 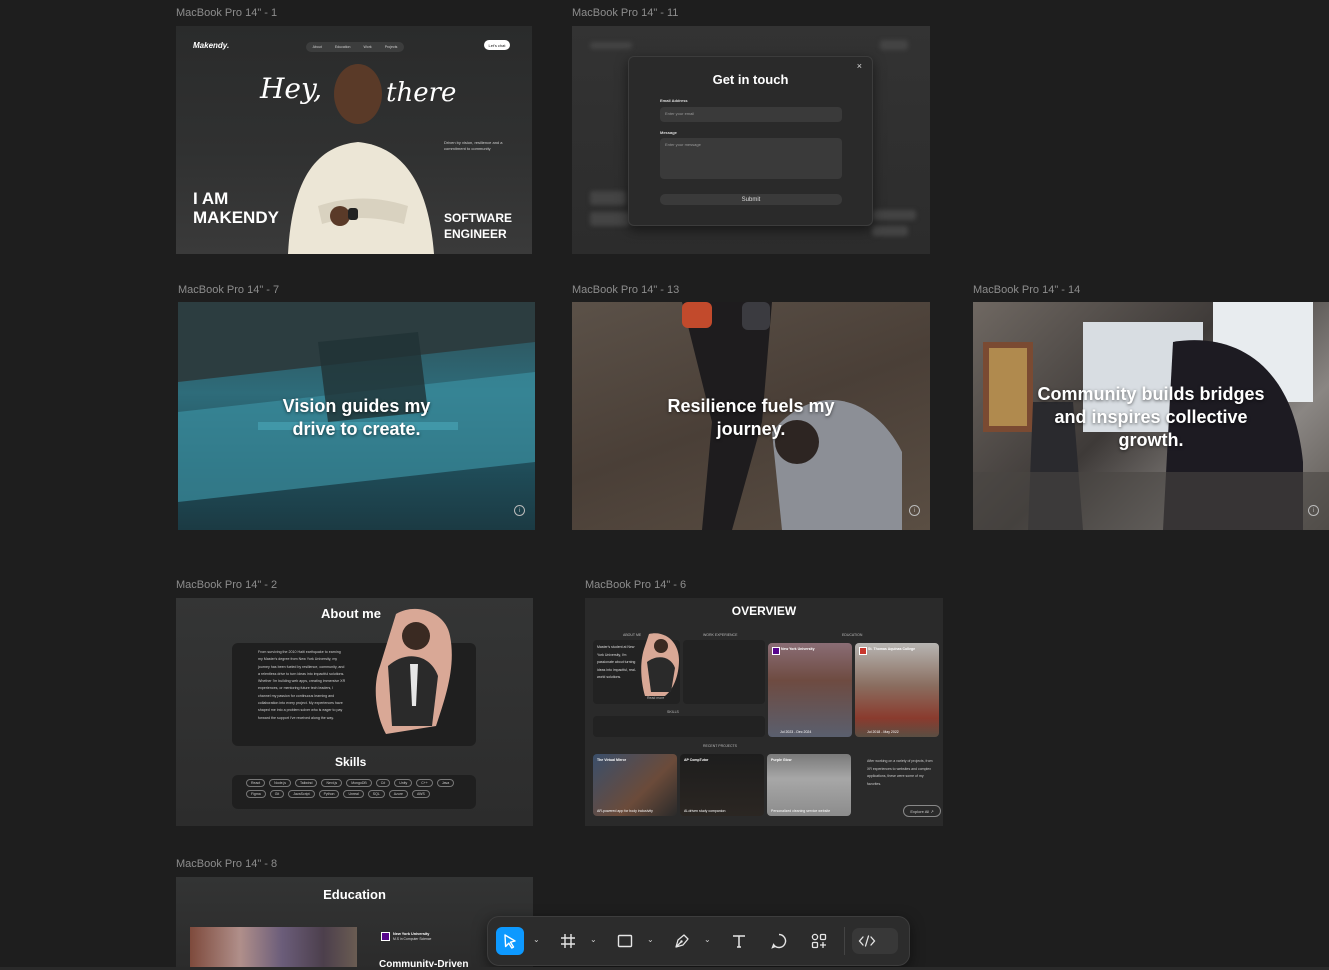 What do you see at coordinates (424, 783) in the screenshot?
I see `skill-chip: C++` at bounding box center [424, 783].